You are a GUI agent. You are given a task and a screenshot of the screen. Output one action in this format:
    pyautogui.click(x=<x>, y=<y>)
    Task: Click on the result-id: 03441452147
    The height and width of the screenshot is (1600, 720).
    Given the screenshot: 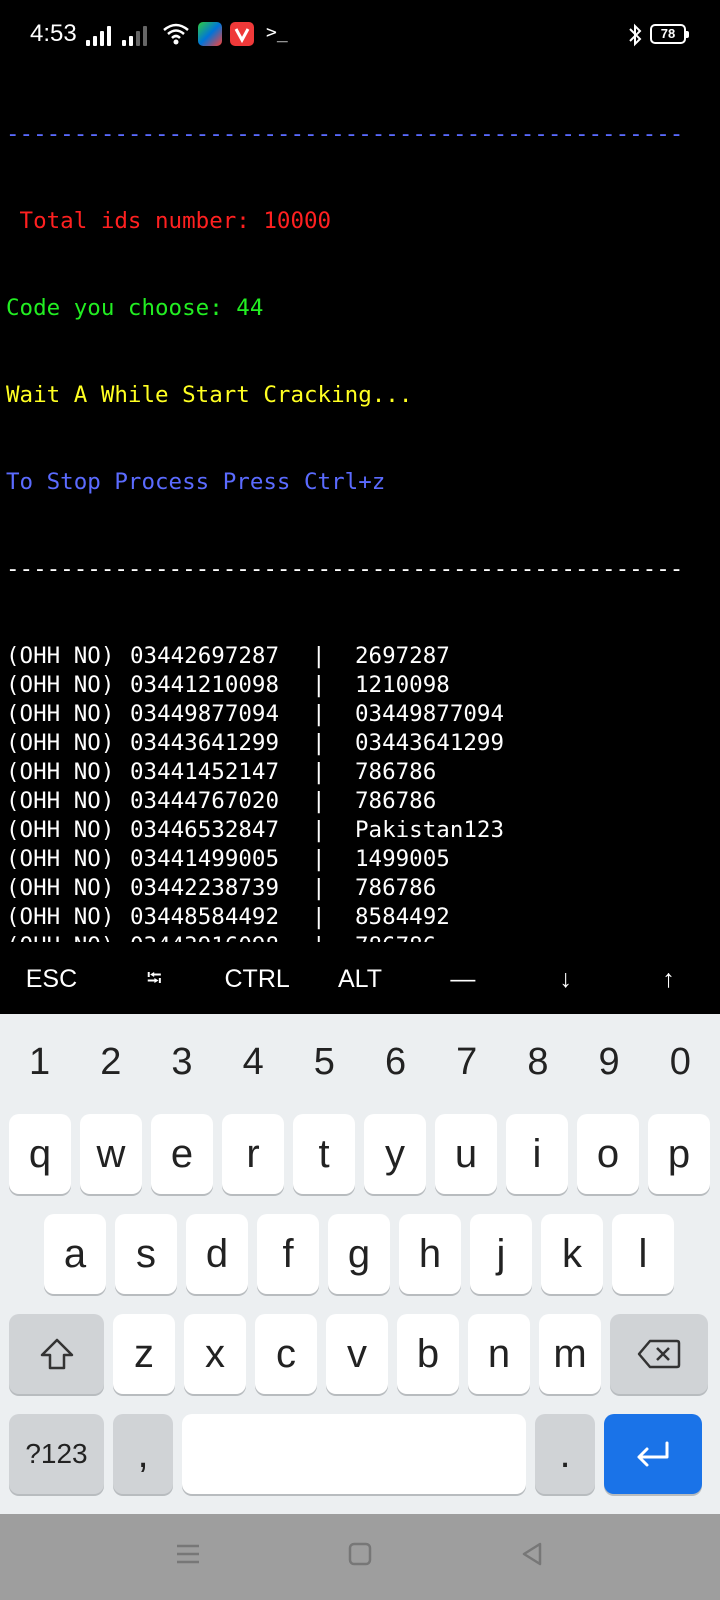 What is the action you would take?
    pyautogui.click(x=205, y=772)
    